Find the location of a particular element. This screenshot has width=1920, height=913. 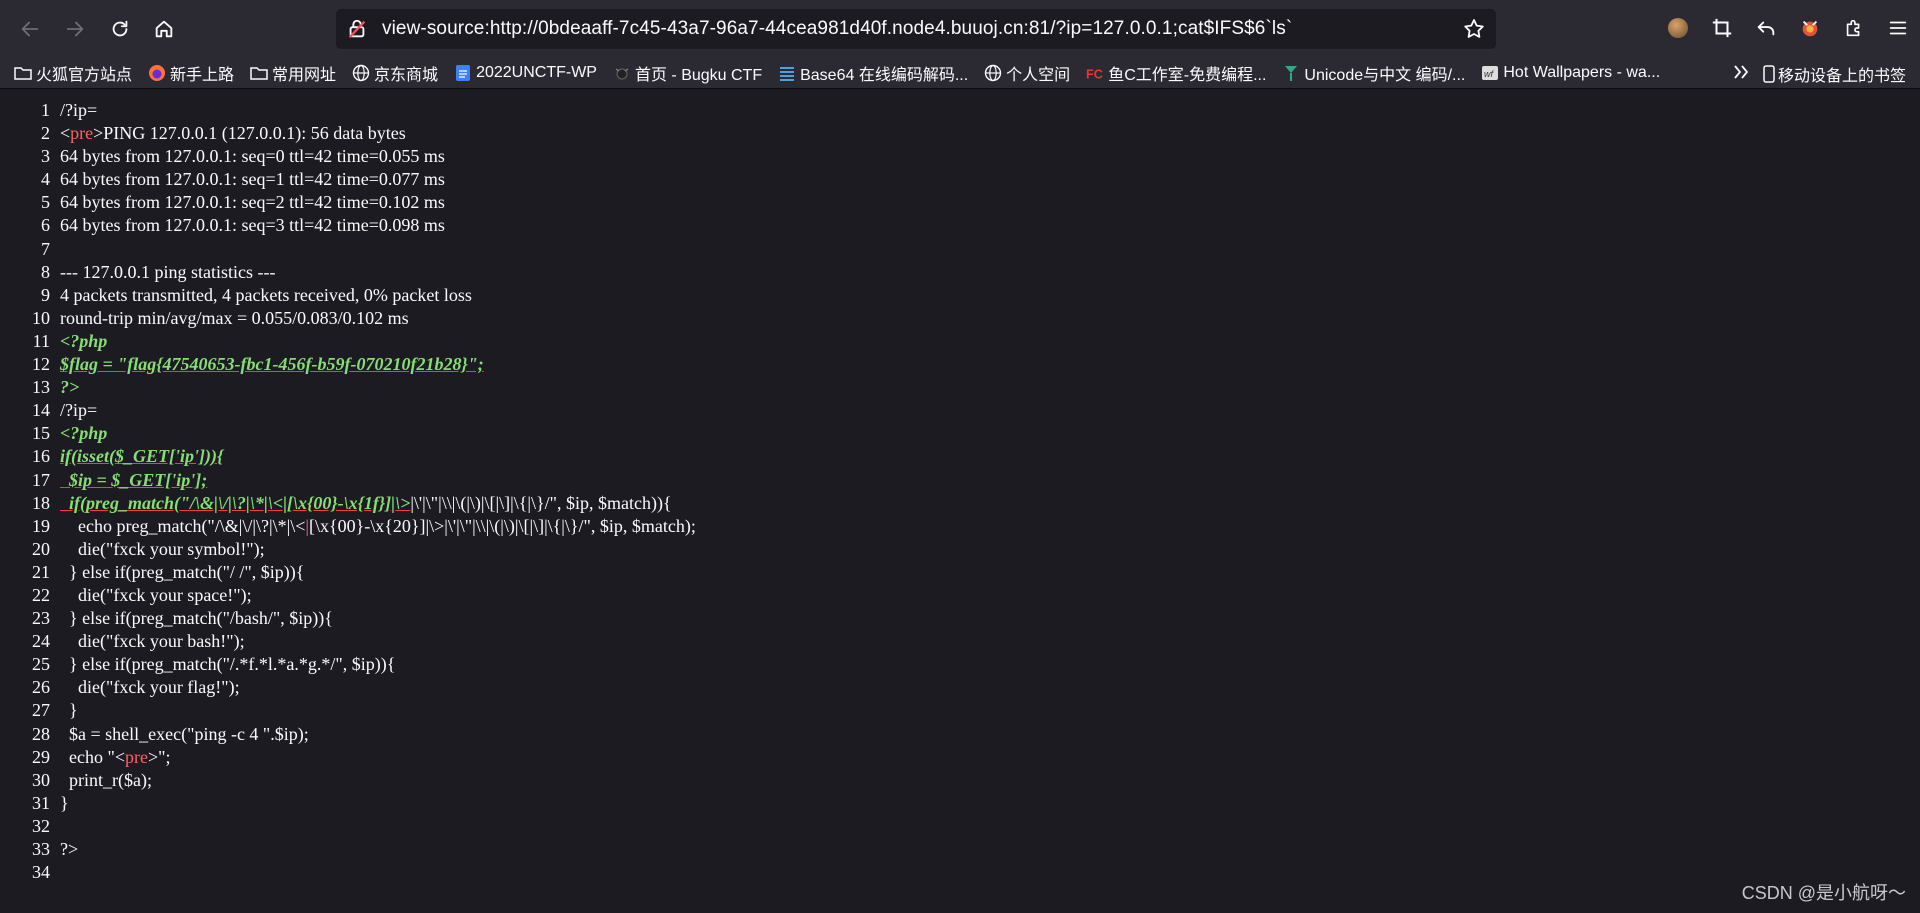

code-segment: die("fxck your space!"); is located at coordinates (156, 594).